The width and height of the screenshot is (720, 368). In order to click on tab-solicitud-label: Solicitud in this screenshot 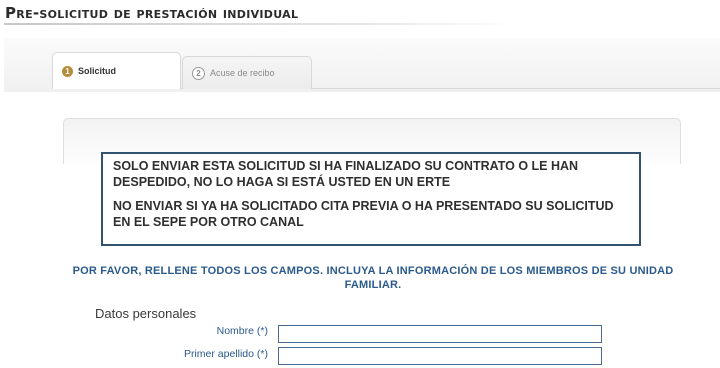, I will do `click(97, 71)`.